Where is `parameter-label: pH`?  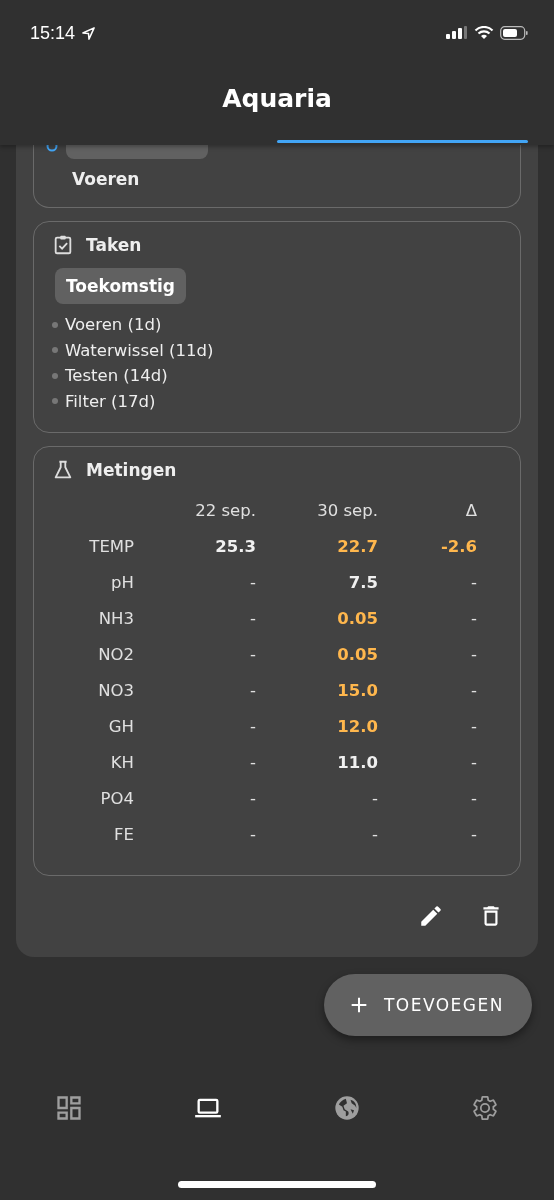
parameter-label: pH is located at coordinates (122, 583).